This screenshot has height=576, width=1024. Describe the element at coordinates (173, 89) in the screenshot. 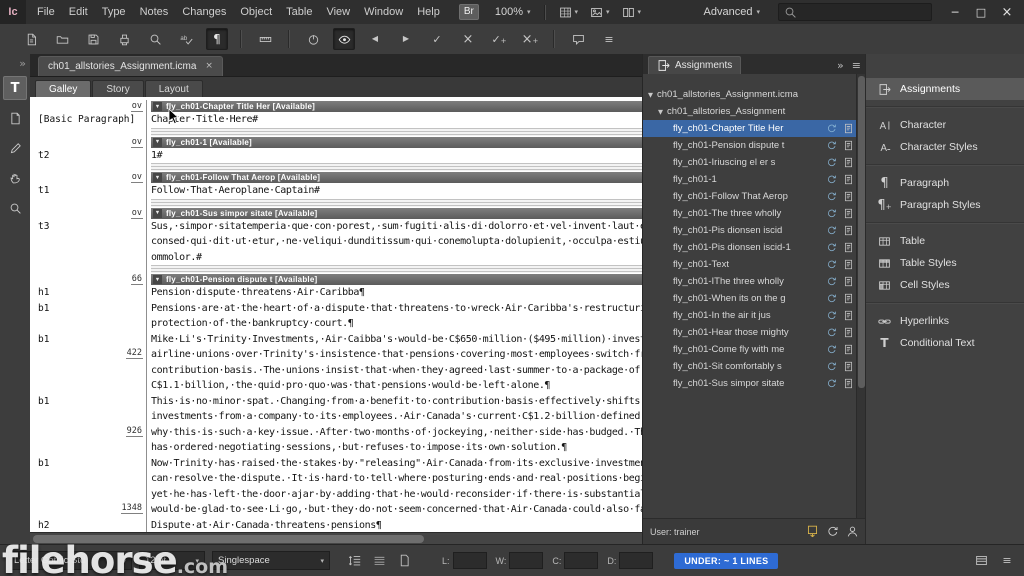

I see `view-tab-layout: Layout` at that location.